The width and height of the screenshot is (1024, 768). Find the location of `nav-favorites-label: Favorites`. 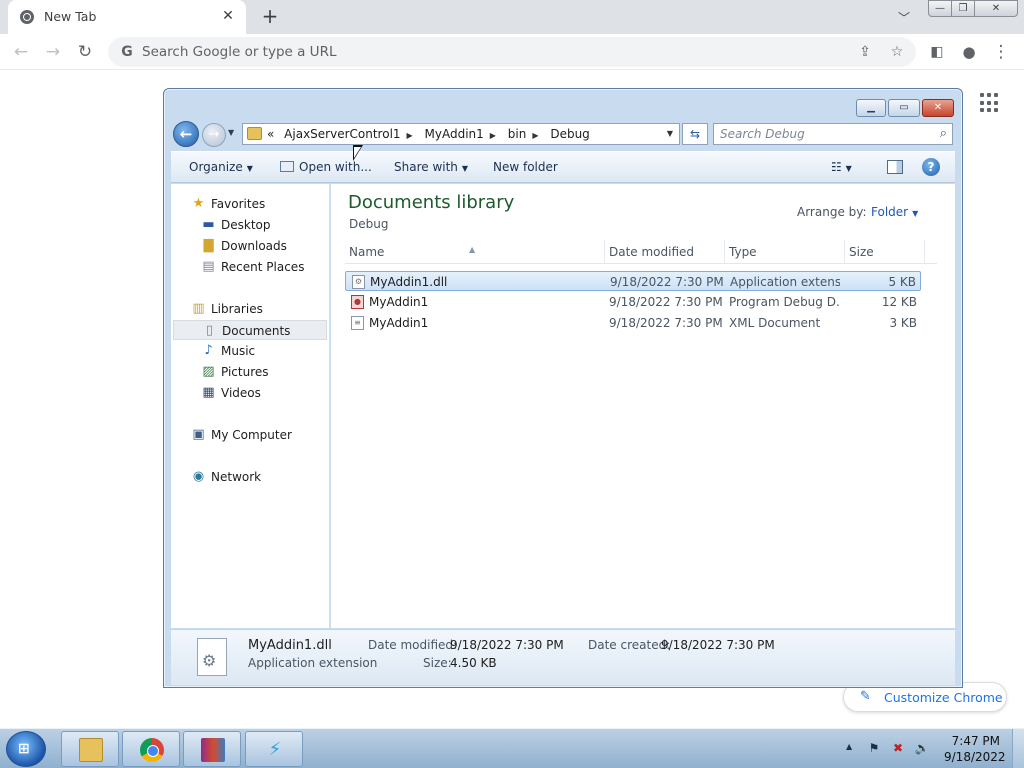

nav-favorites-label: Favorites is located at coordinates (238, 204).